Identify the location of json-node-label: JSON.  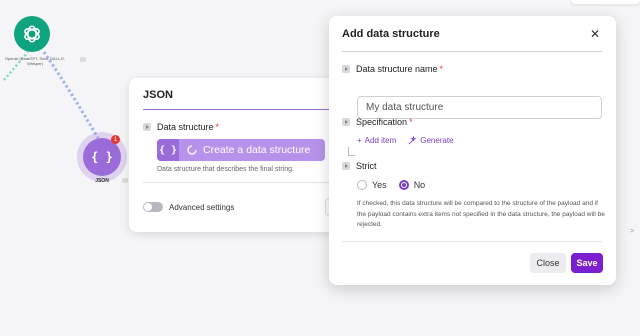
(102, 181).